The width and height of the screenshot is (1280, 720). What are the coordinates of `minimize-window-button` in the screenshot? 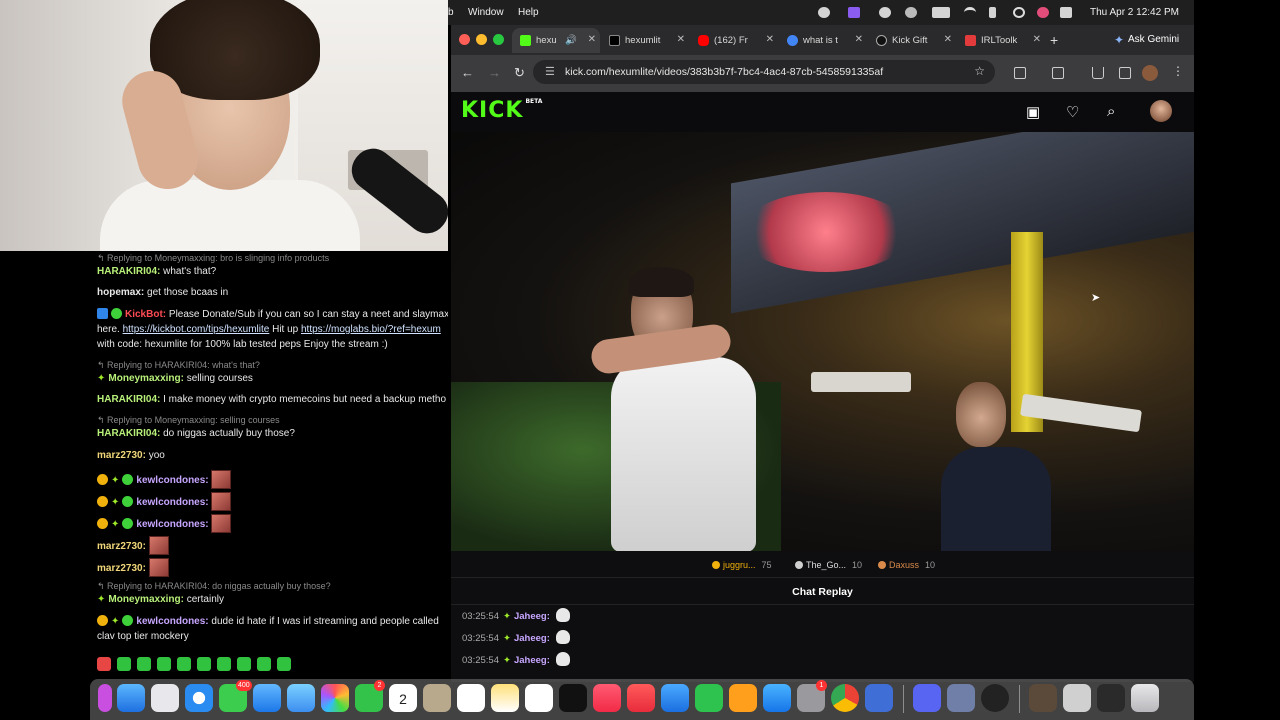 It's located at (481, 39).